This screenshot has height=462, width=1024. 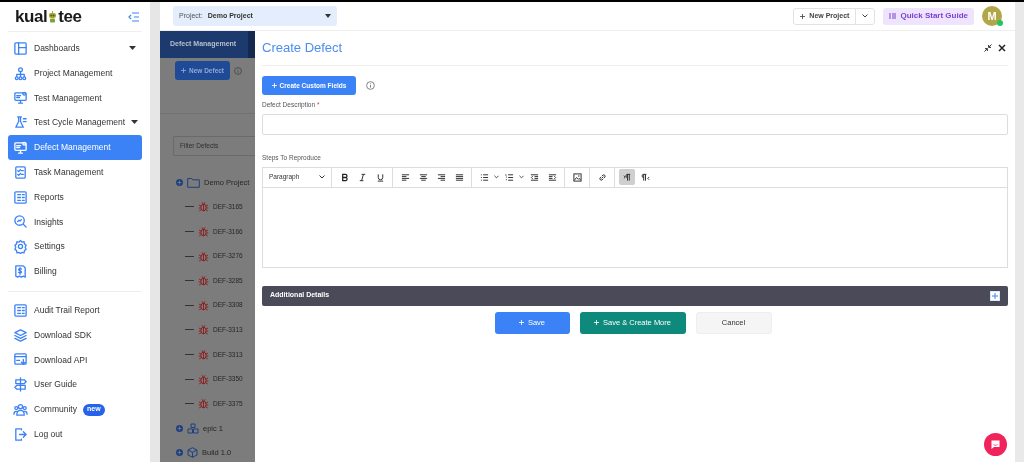 What do you see at coordinates (577, 177) in the screenshot?
I see `image-icon` at bounding box center [577, 177].